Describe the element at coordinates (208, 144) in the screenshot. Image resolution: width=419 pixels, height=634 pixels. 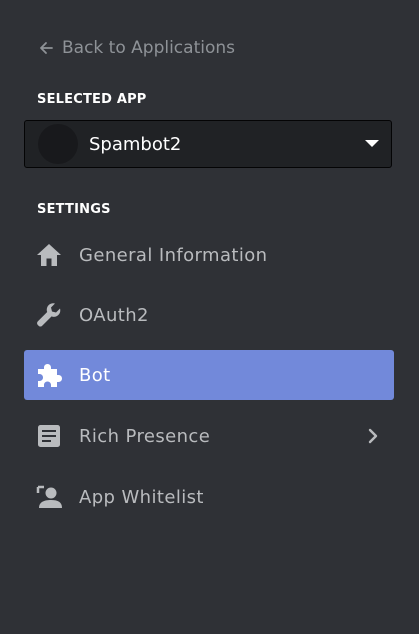
I see `app-select-dropdown: Spambot2` at that location.